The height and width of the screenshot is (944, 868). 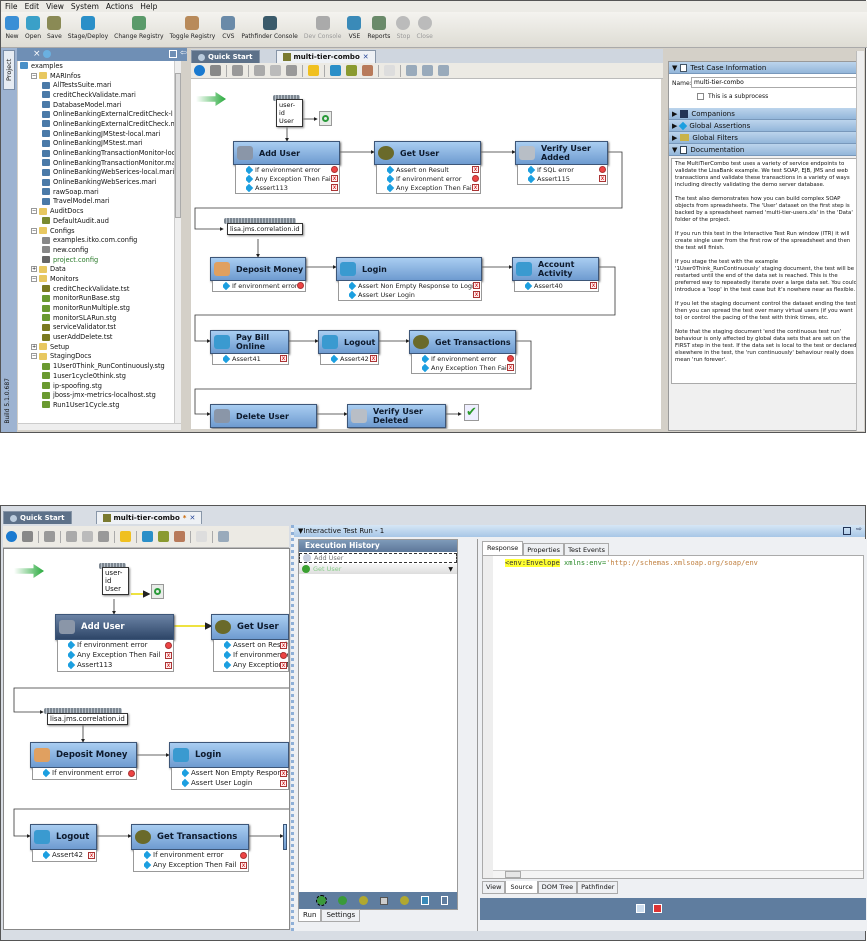 I want to click on step-pay-bill-online: Pay Bill Online, so click(x=249, y=342).